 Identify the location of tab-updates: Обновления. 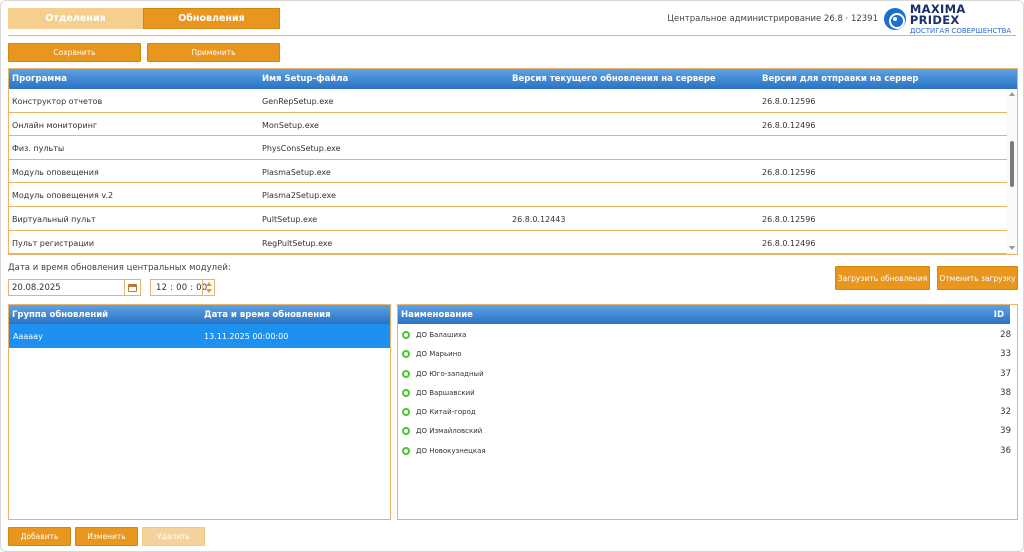
(211, 18).